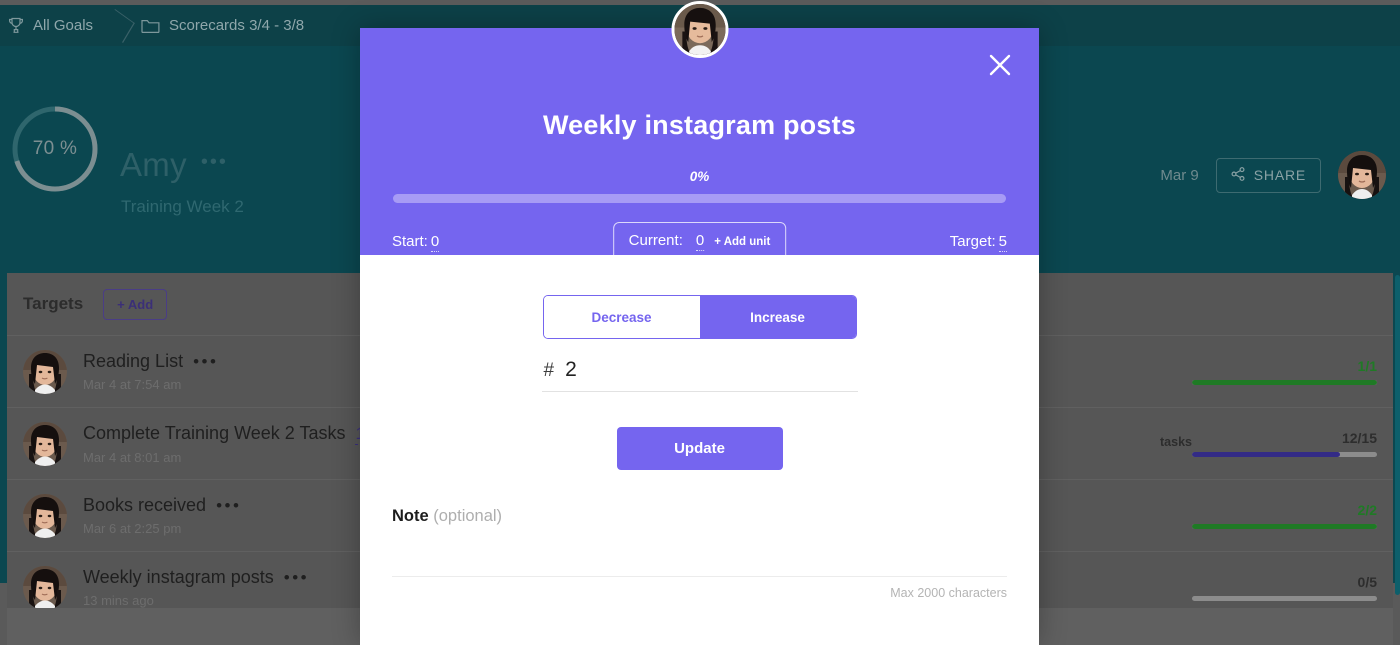 This screenshot has height=645, width=1400. I want to click on progress-ring: 70 %, so click(55, 149).